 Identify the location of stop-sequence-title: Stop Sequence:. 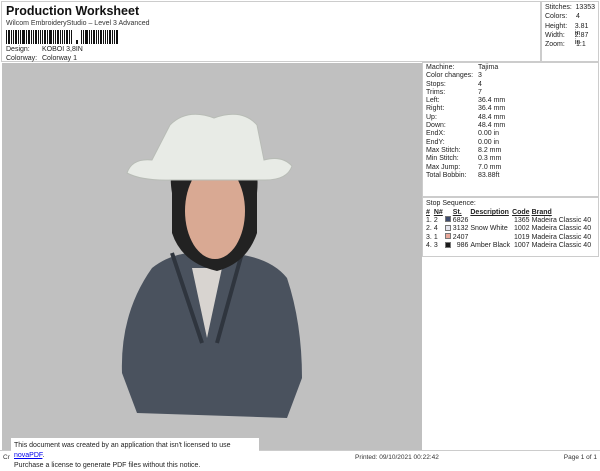
(451, 203).